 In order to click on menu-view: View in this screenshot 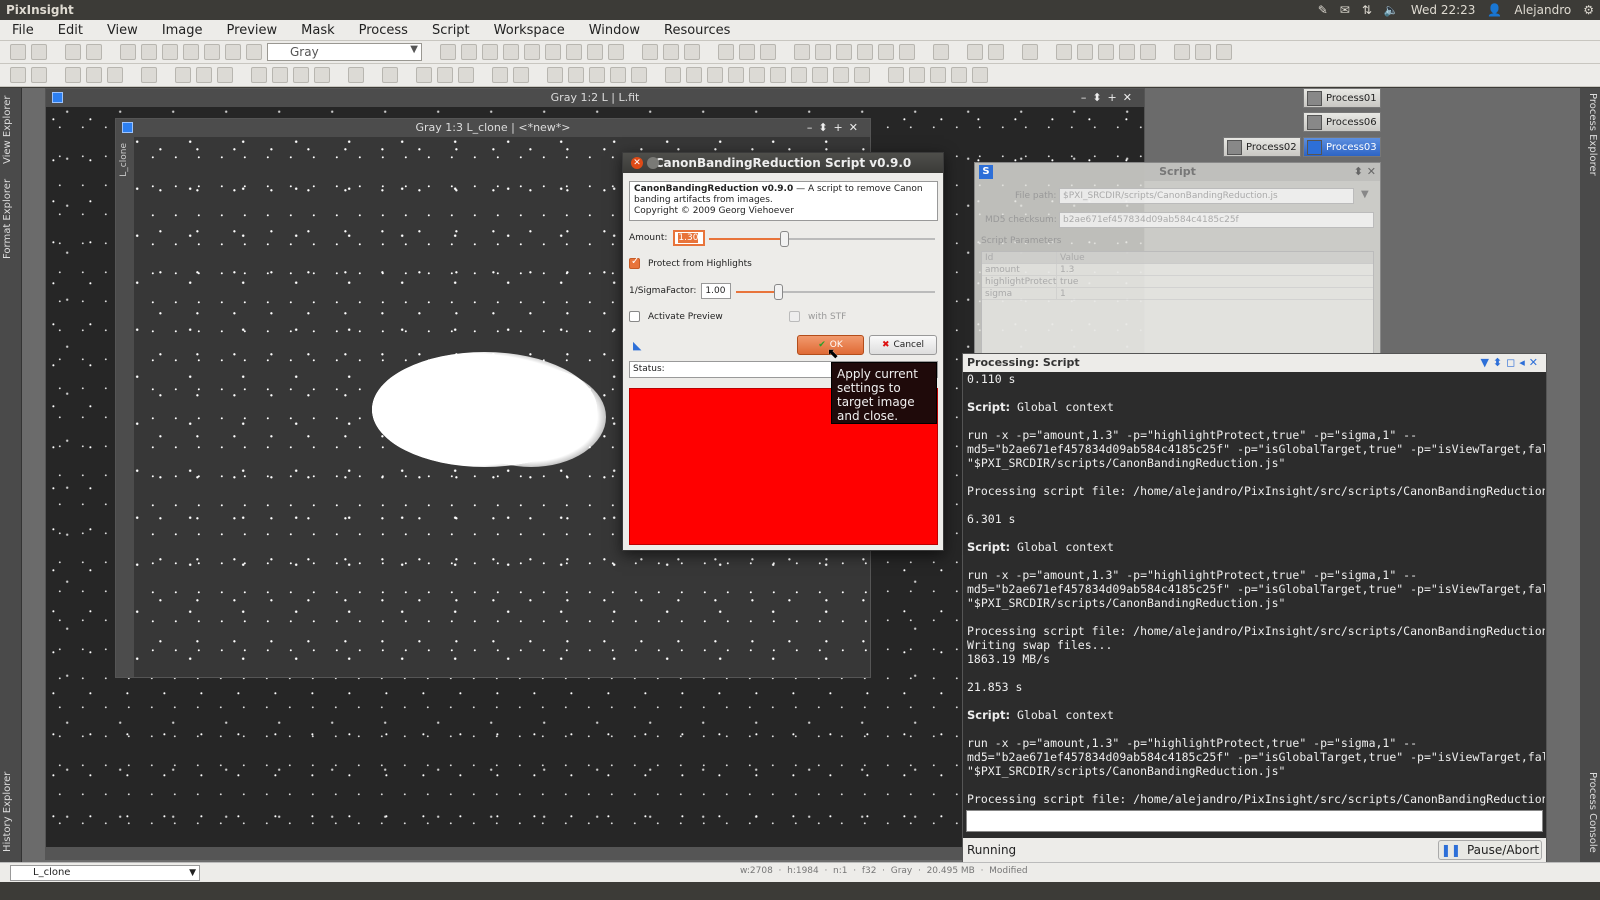, I will do `click(122, 30)`.